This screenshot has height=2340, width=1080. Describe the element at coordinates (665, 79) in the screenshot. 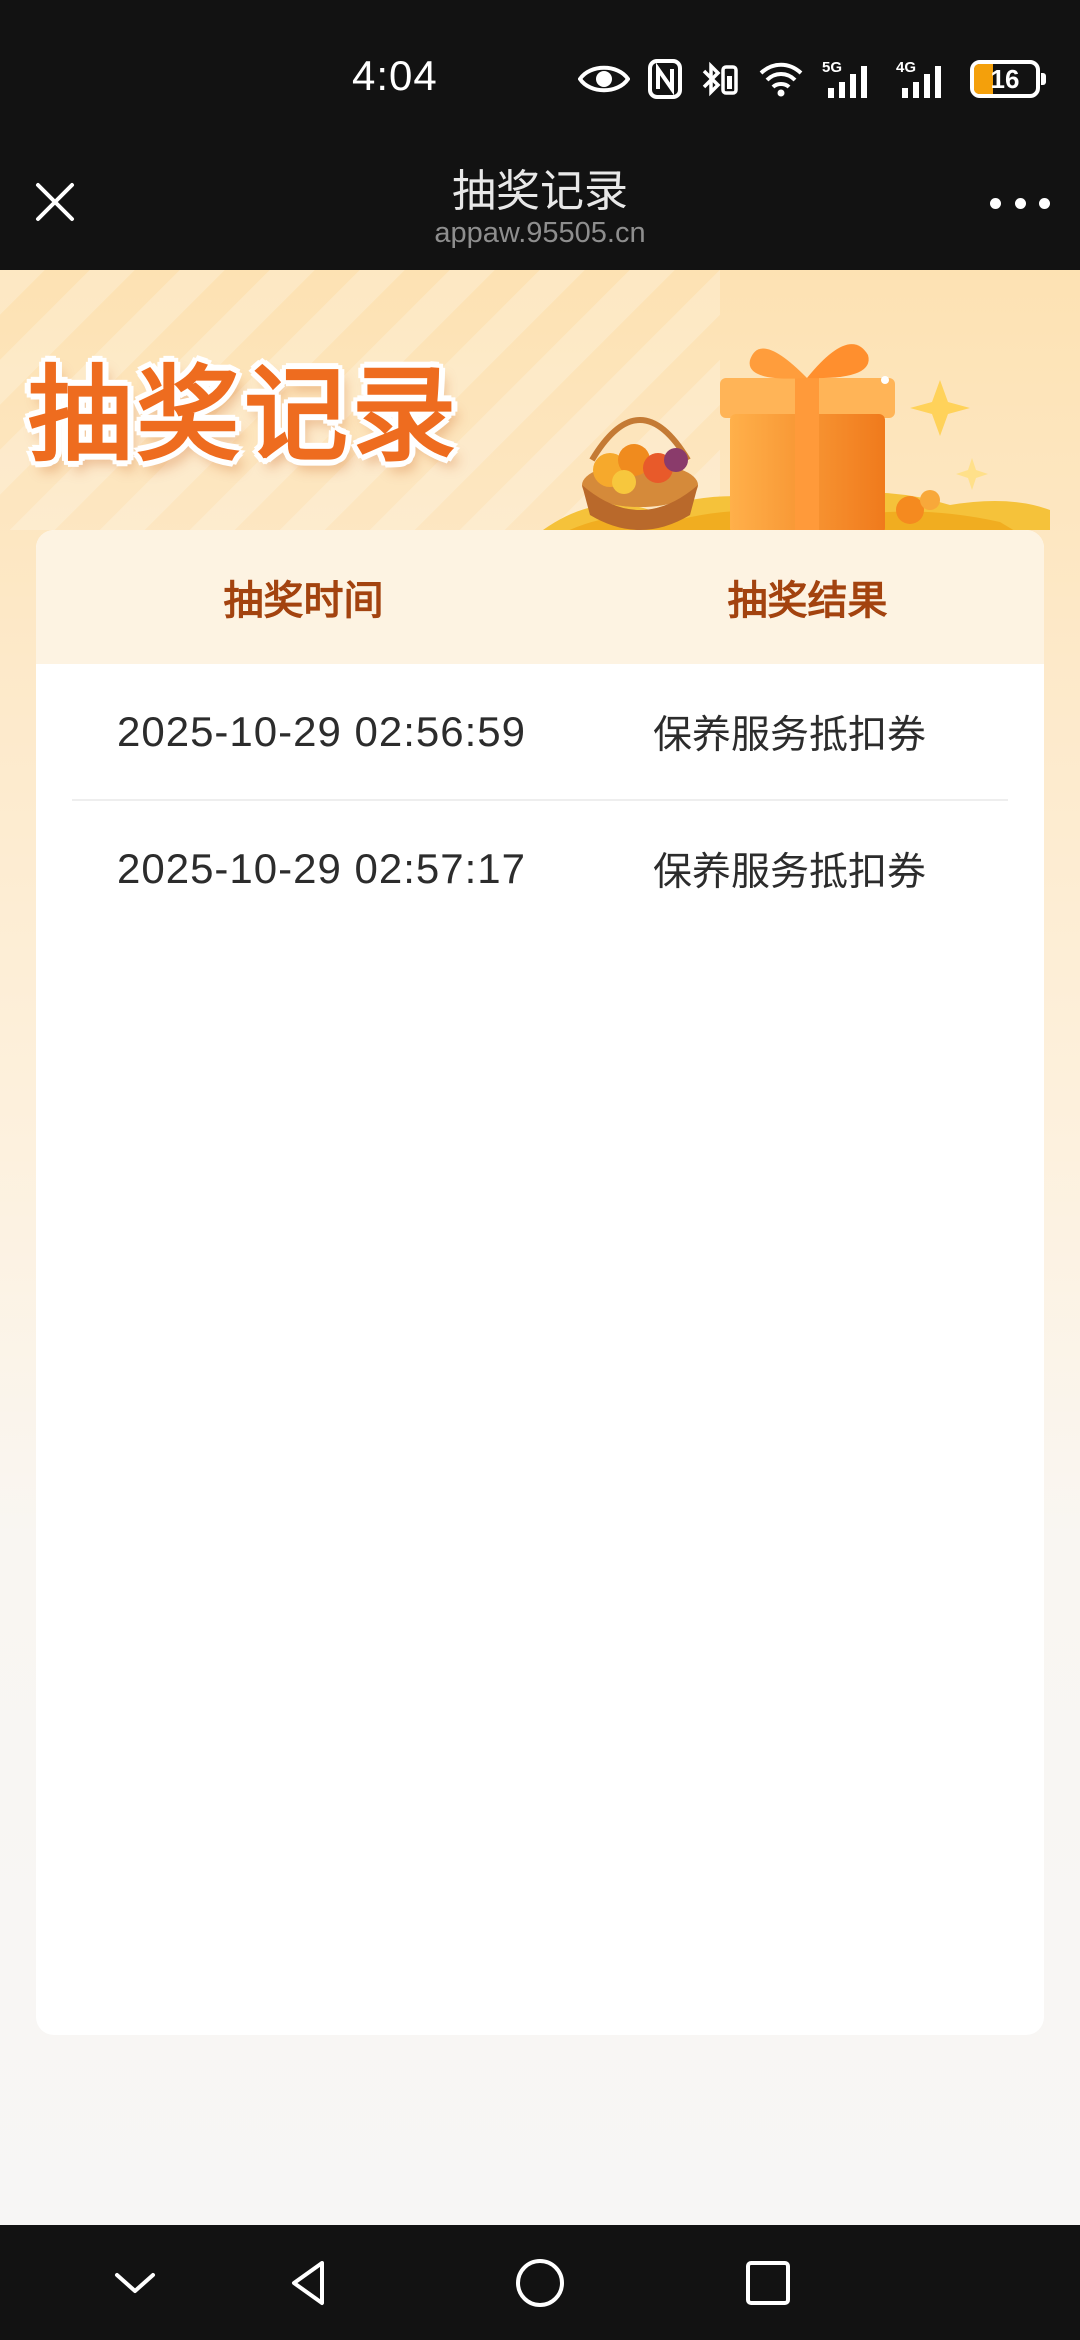

I see `nfc-icon` at that location.